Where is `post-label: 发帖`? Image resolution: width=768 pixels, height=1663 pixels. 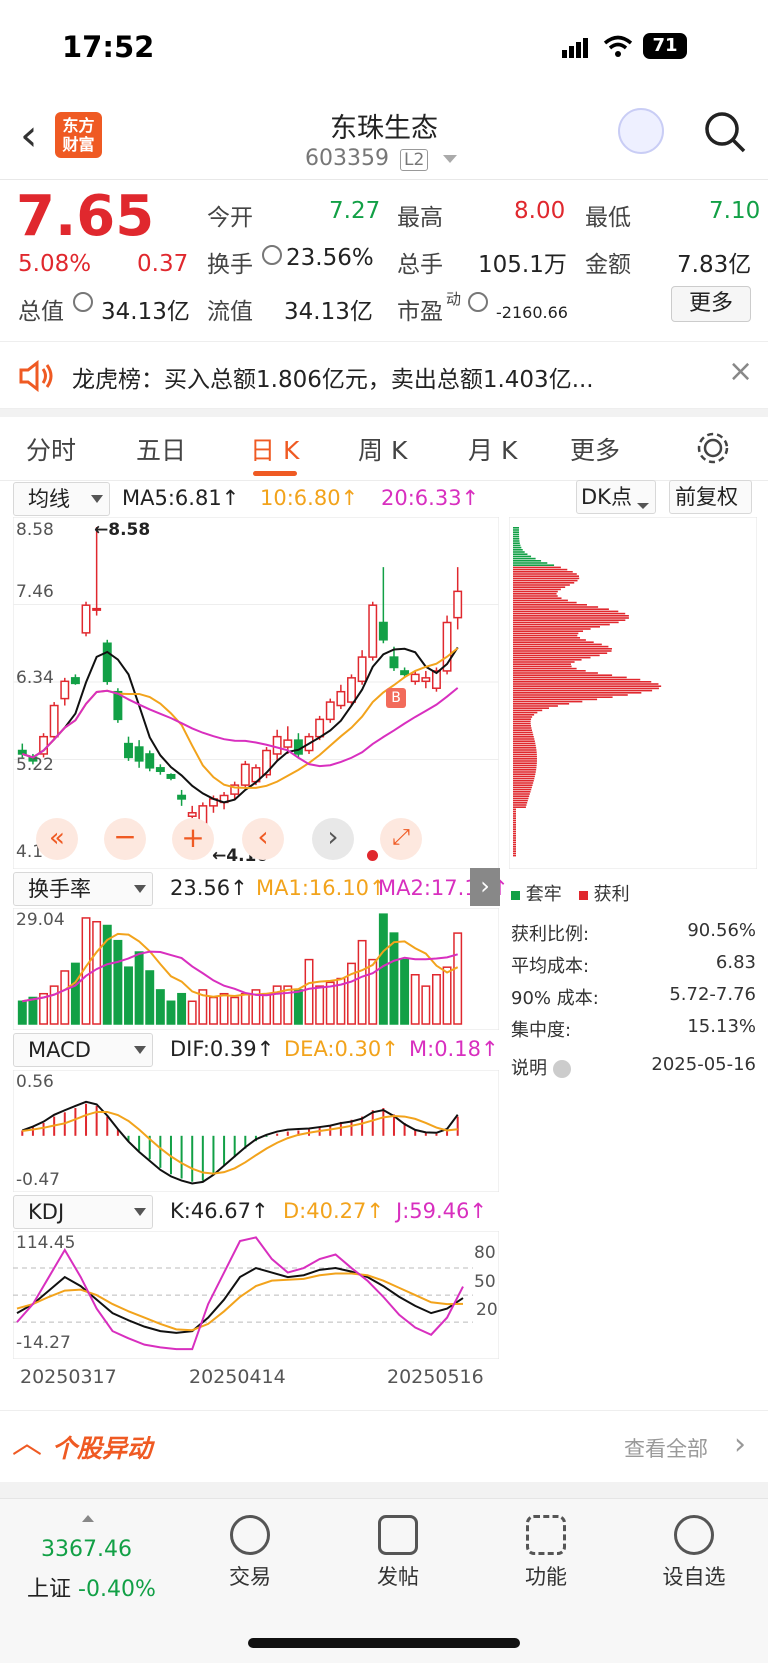 post-label: 发帖 is located at coordinates (398, 1577).